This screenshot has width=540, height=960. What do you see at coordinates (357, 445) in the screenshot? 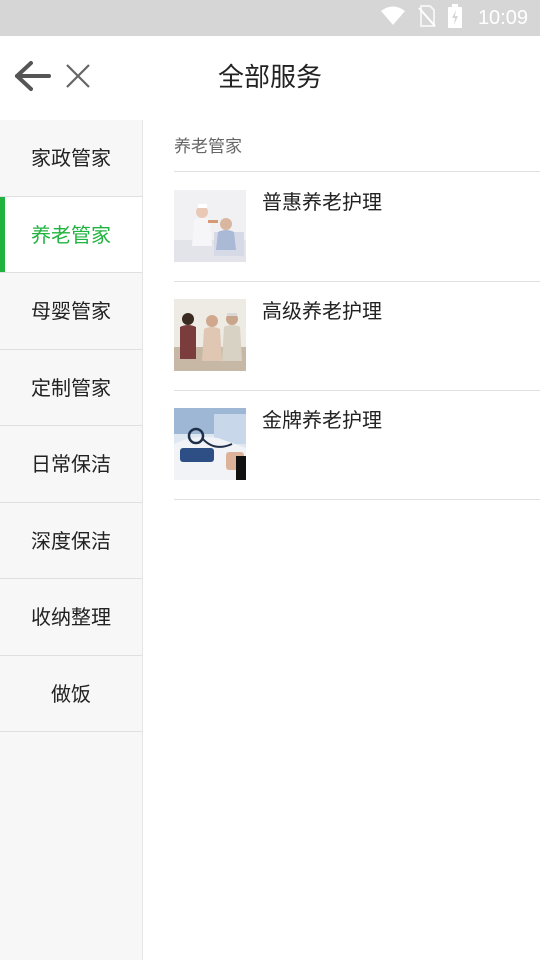
I see `service-item: 金牌养老护理` at bounding box center [357, 445].